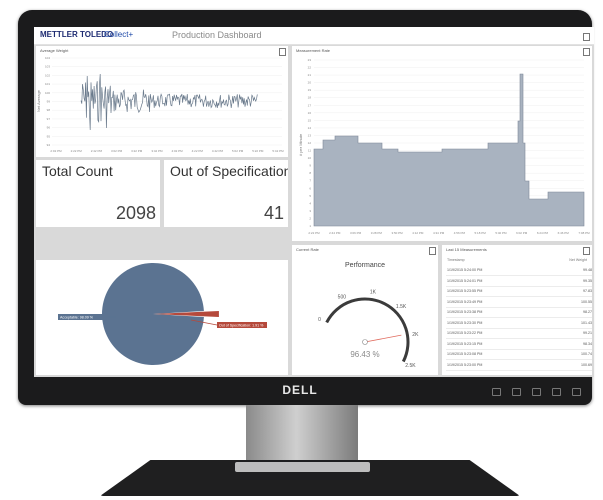 This screenshot has height=500, width=603. What do you see at coordinates (587, 343) in the screenshot?
I see `net-weight-cell: 98.34` at bounding box center [587, 343].